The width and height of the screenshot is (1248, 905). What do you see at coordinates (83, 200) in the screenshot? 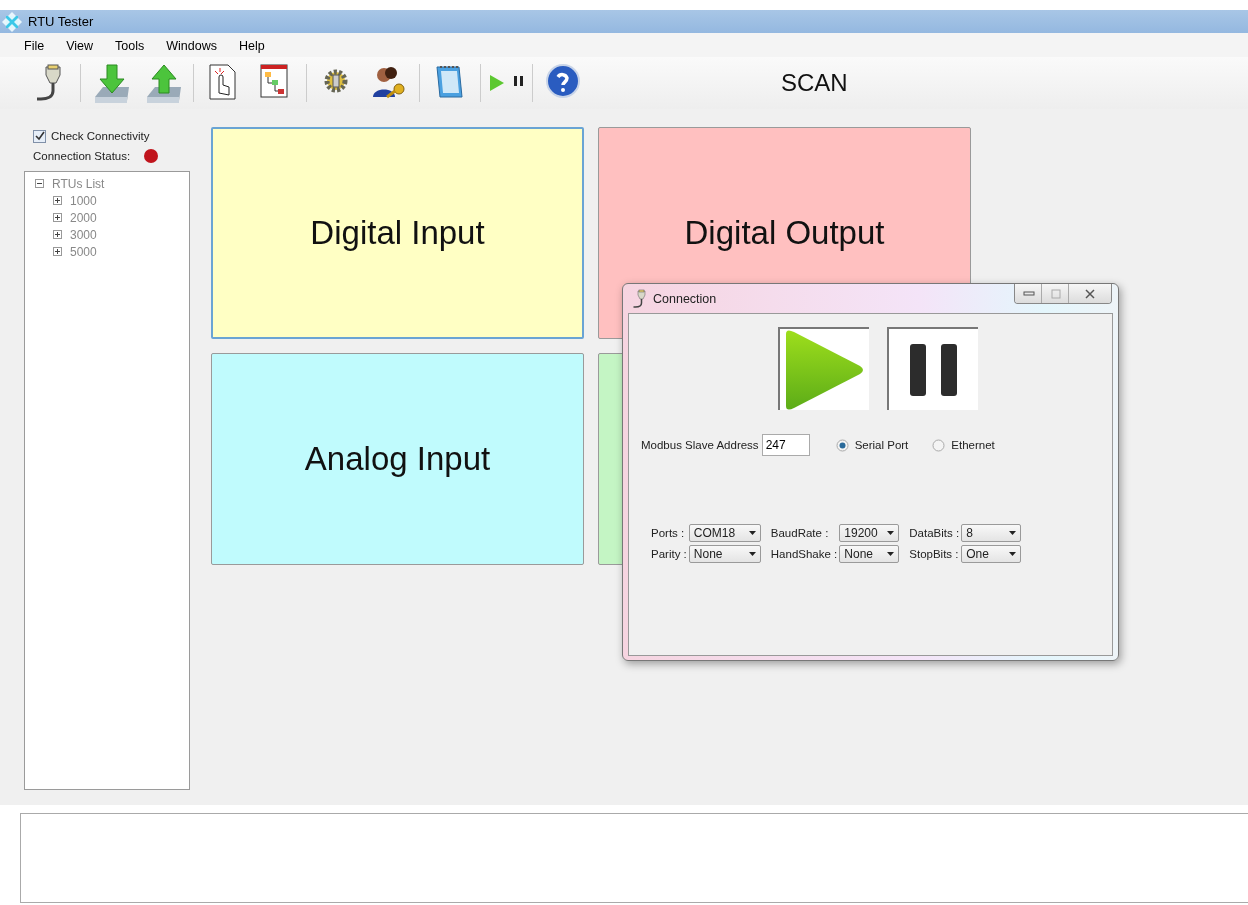
I see `tree-item: 1000` at bounding box center [83, 200].